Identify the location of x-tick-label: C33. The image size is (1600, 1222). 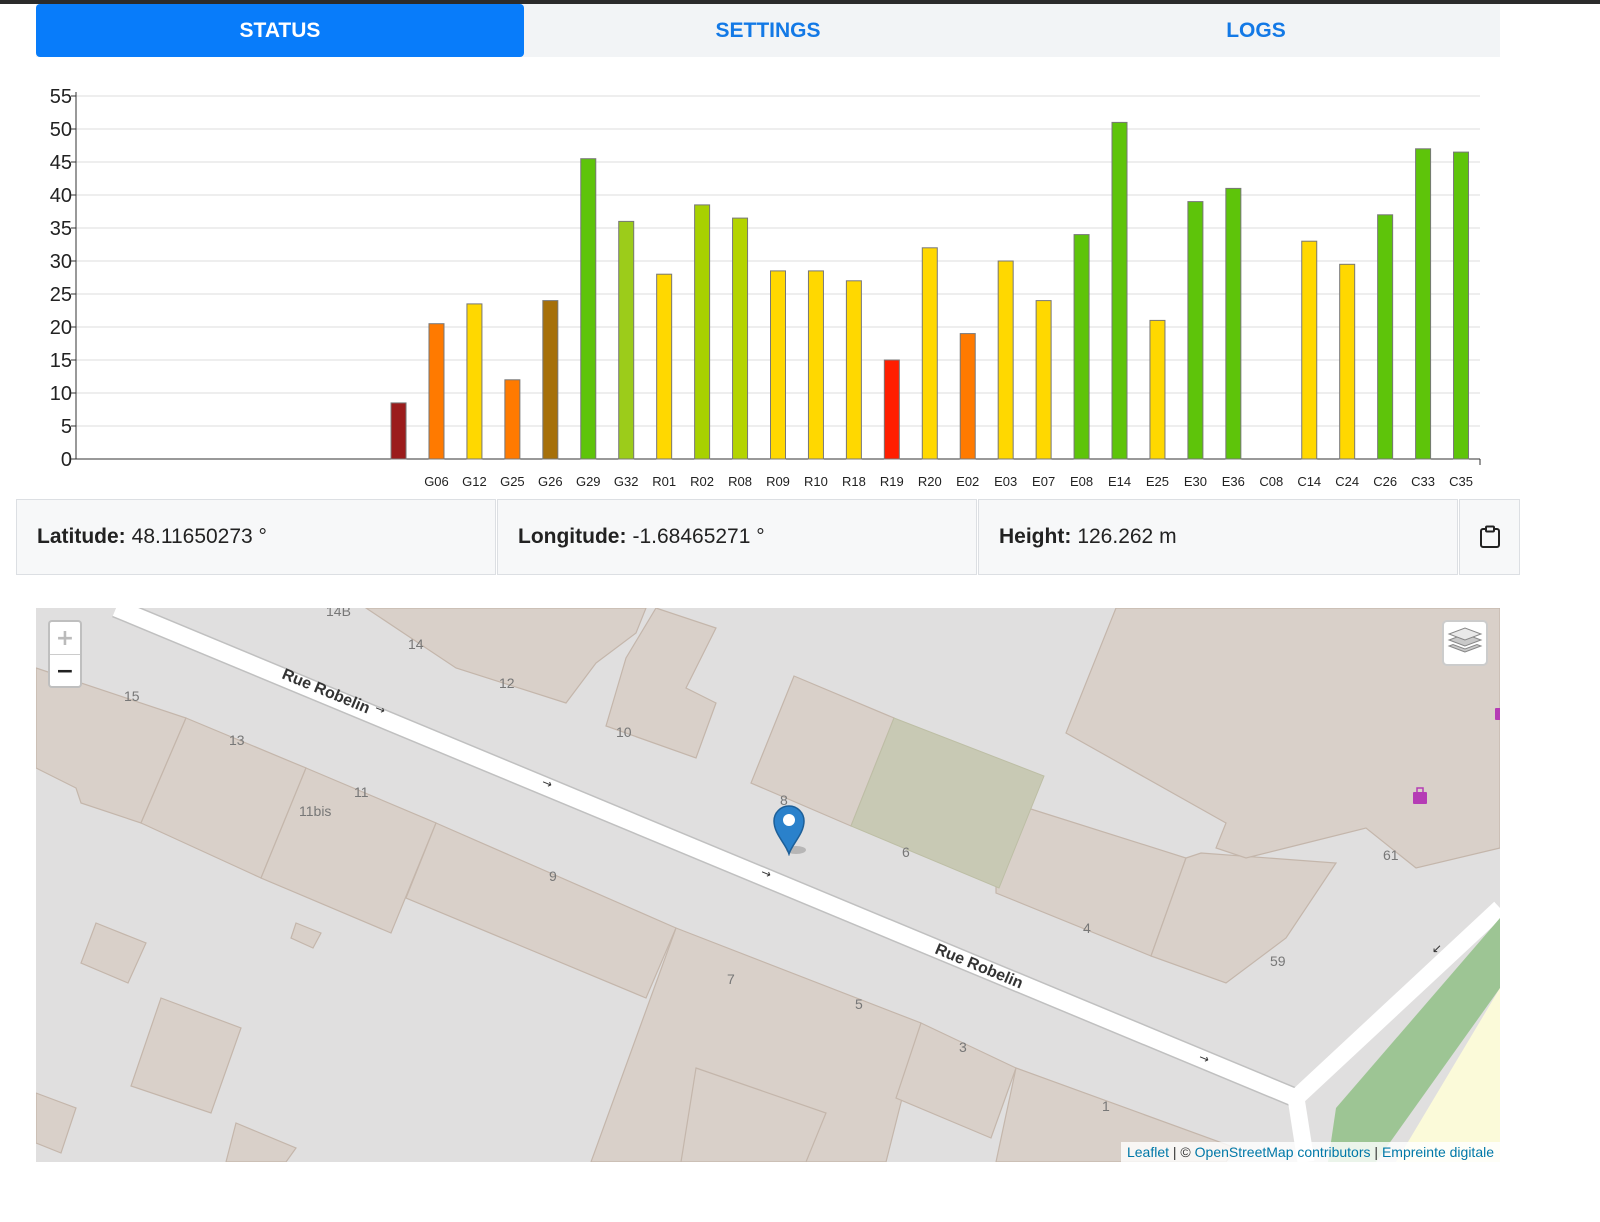
(1423, 481).